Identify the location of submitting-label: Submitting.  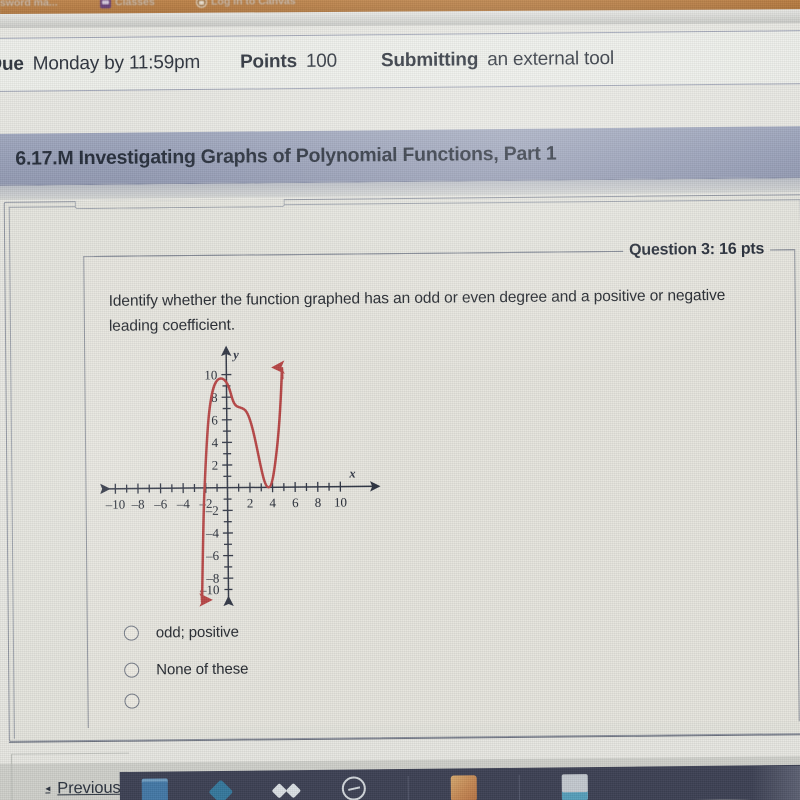
(429, 60).